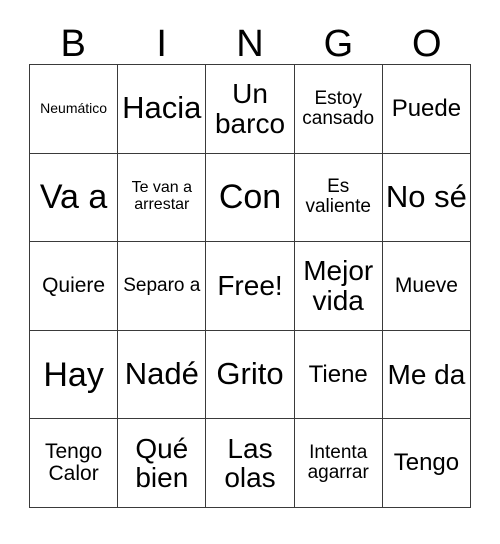 This screenshot has width=500, height=544. What do you see at coordinates (427, 44) in the screenshot?
I see `bingo-header-letter-o: O` at bounding box center [427, 44].